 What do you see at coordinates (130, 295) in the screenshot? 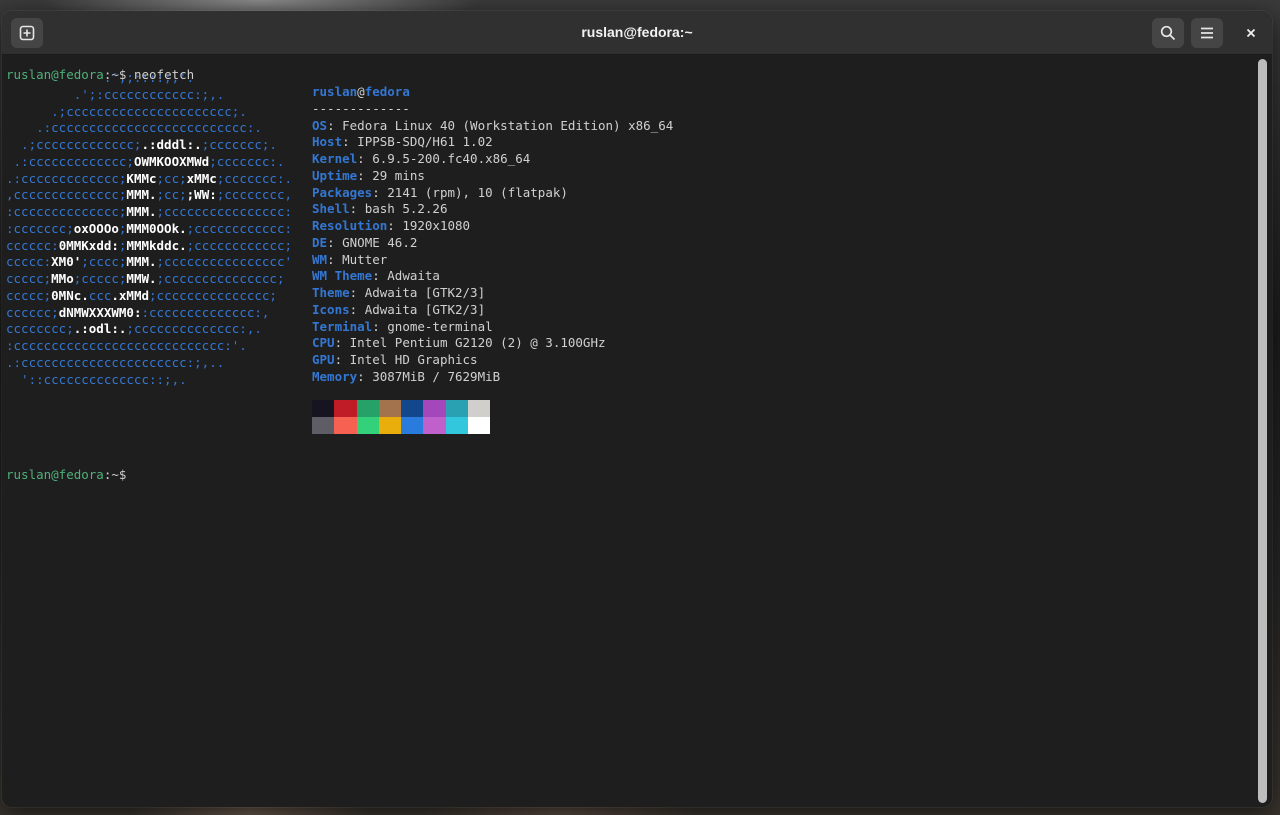
I see `logo-segment: .xMMd` at bounding box center [130, 295].